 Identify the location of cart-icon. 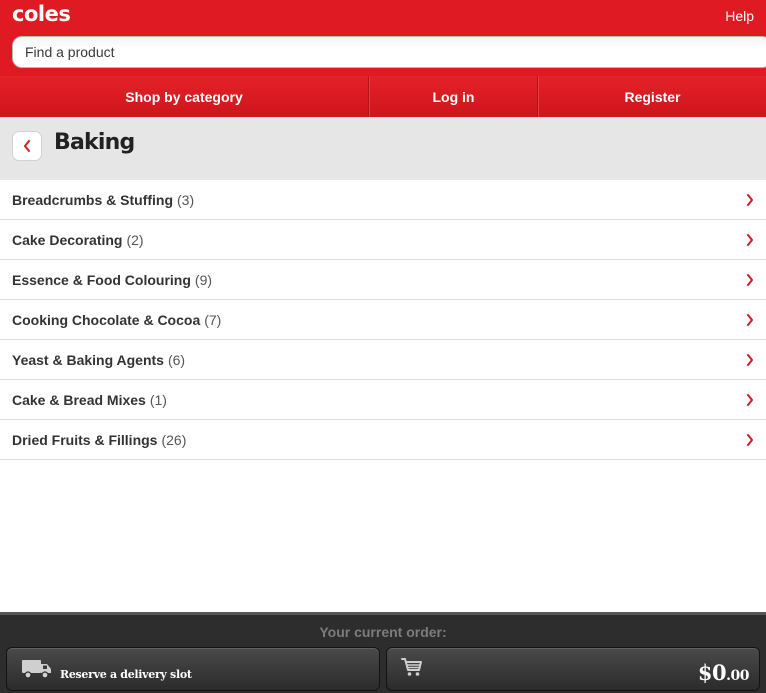
(411, 667).